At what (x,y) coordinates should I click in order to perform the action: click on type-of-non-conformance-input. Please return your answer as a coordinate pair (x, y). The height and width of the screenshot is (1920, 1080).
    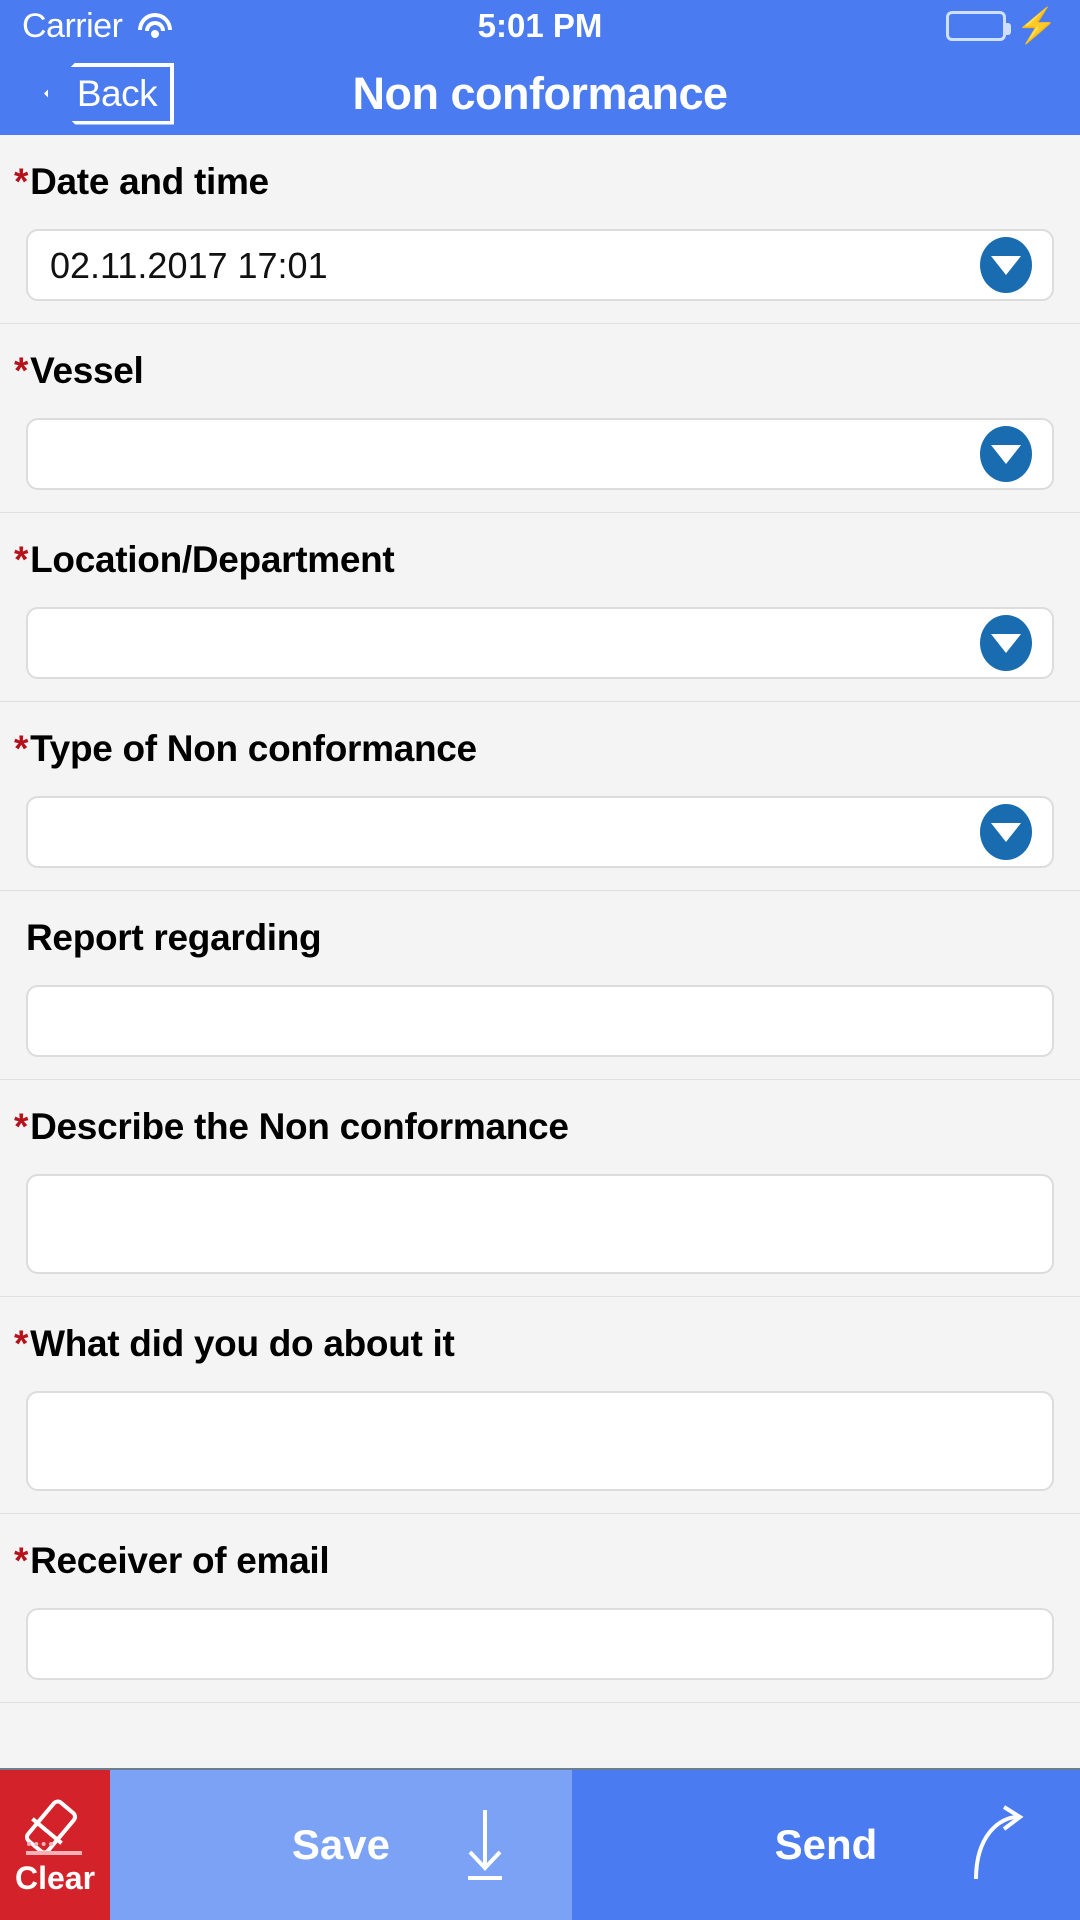
    Looking at the image, I should click on (540, 832).